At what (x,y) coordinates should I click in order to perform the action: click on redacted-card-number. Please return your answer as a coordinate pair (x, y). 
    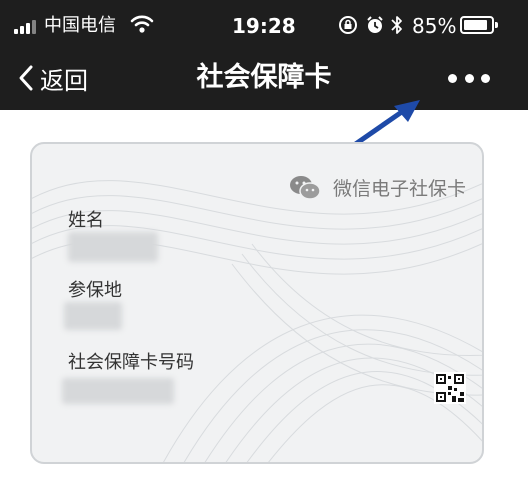
    Looking at the image, I should click on (118, 391).